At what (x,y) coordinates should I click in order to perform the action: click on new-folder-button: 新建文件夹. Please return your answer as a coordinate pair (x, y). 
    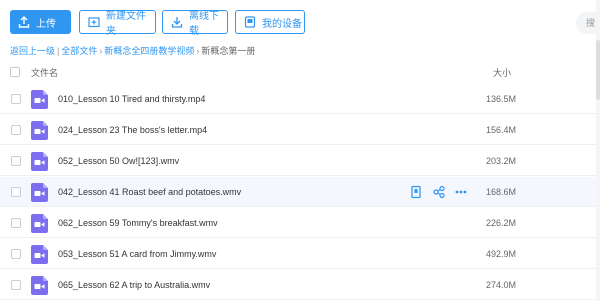
    Looking at the image, I should click on (117, 23).